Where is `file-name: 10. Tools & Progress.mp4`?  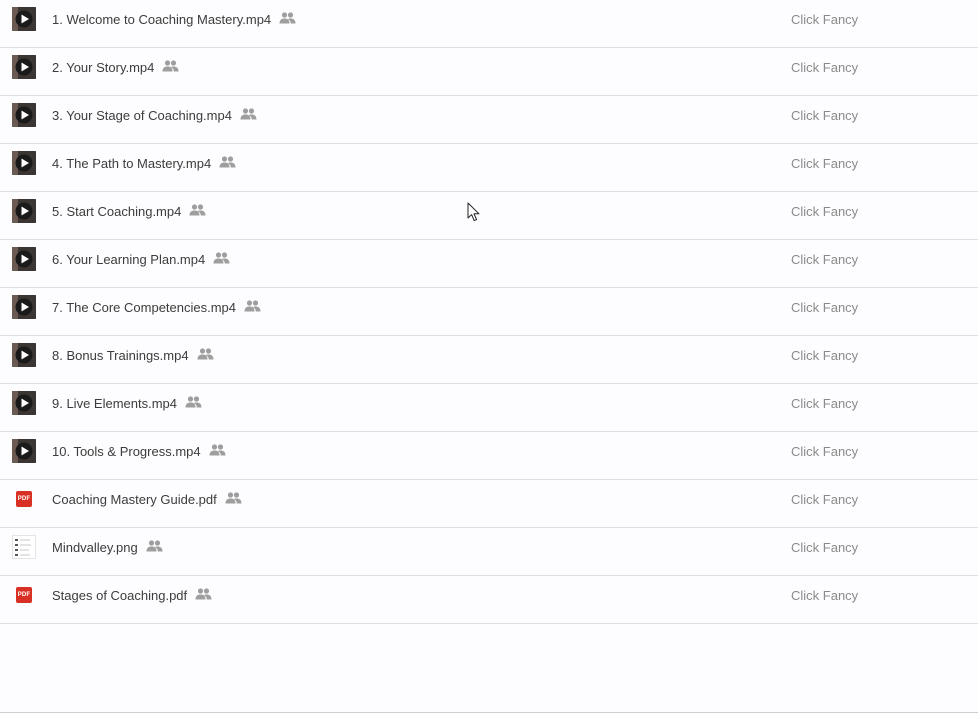
file-name: 10. Tools & Progress.mp4 is located at coordinates (139, 451).